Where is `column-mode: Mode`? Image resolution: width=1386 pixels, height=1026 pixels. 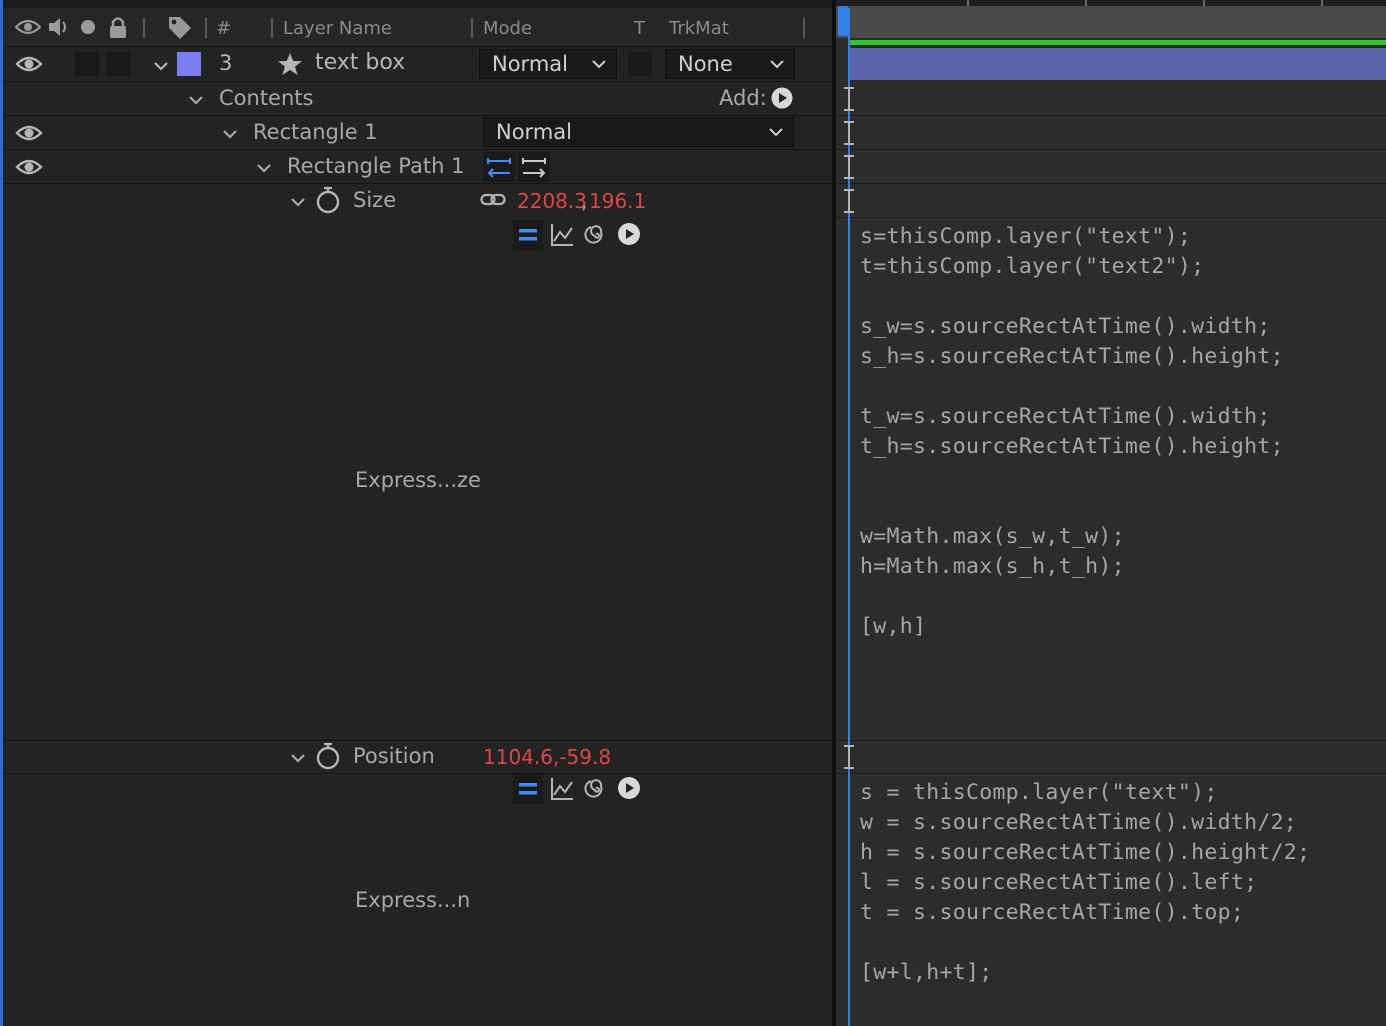 column-mode: Mode is located at coordinates (507, 28).